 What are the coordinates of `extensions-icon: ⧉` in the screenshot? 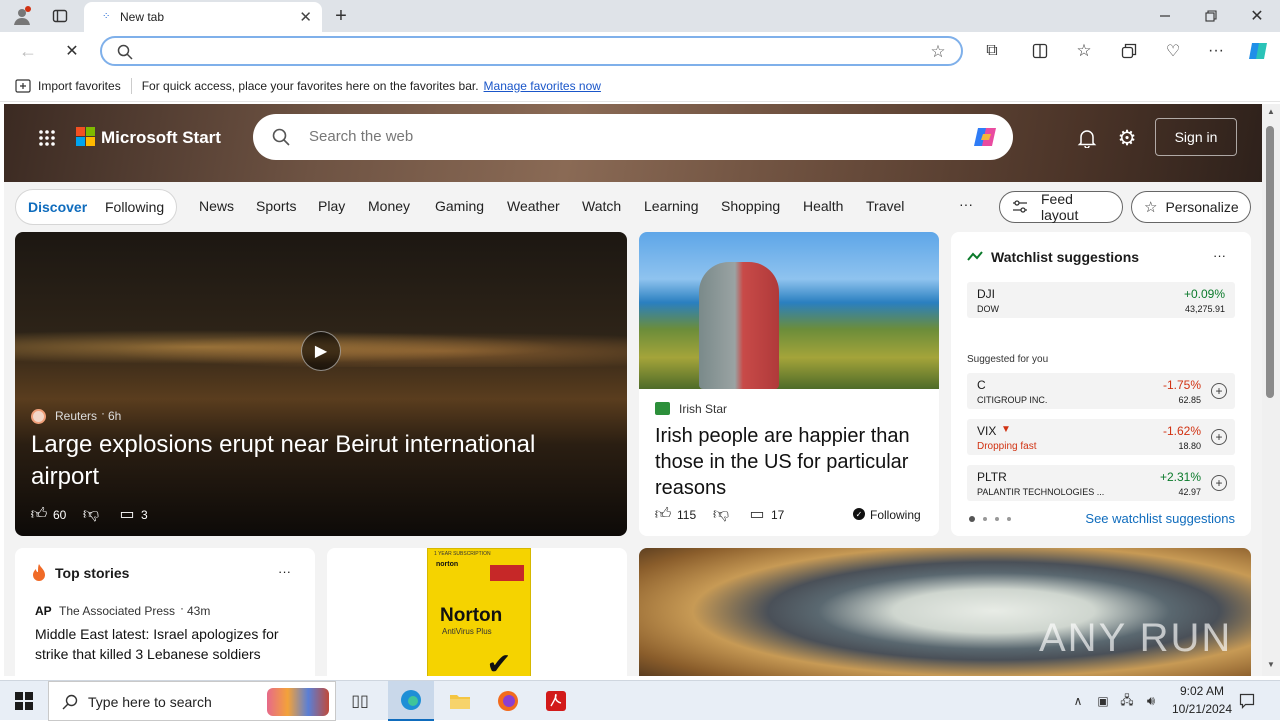 It's located at (992, 51).